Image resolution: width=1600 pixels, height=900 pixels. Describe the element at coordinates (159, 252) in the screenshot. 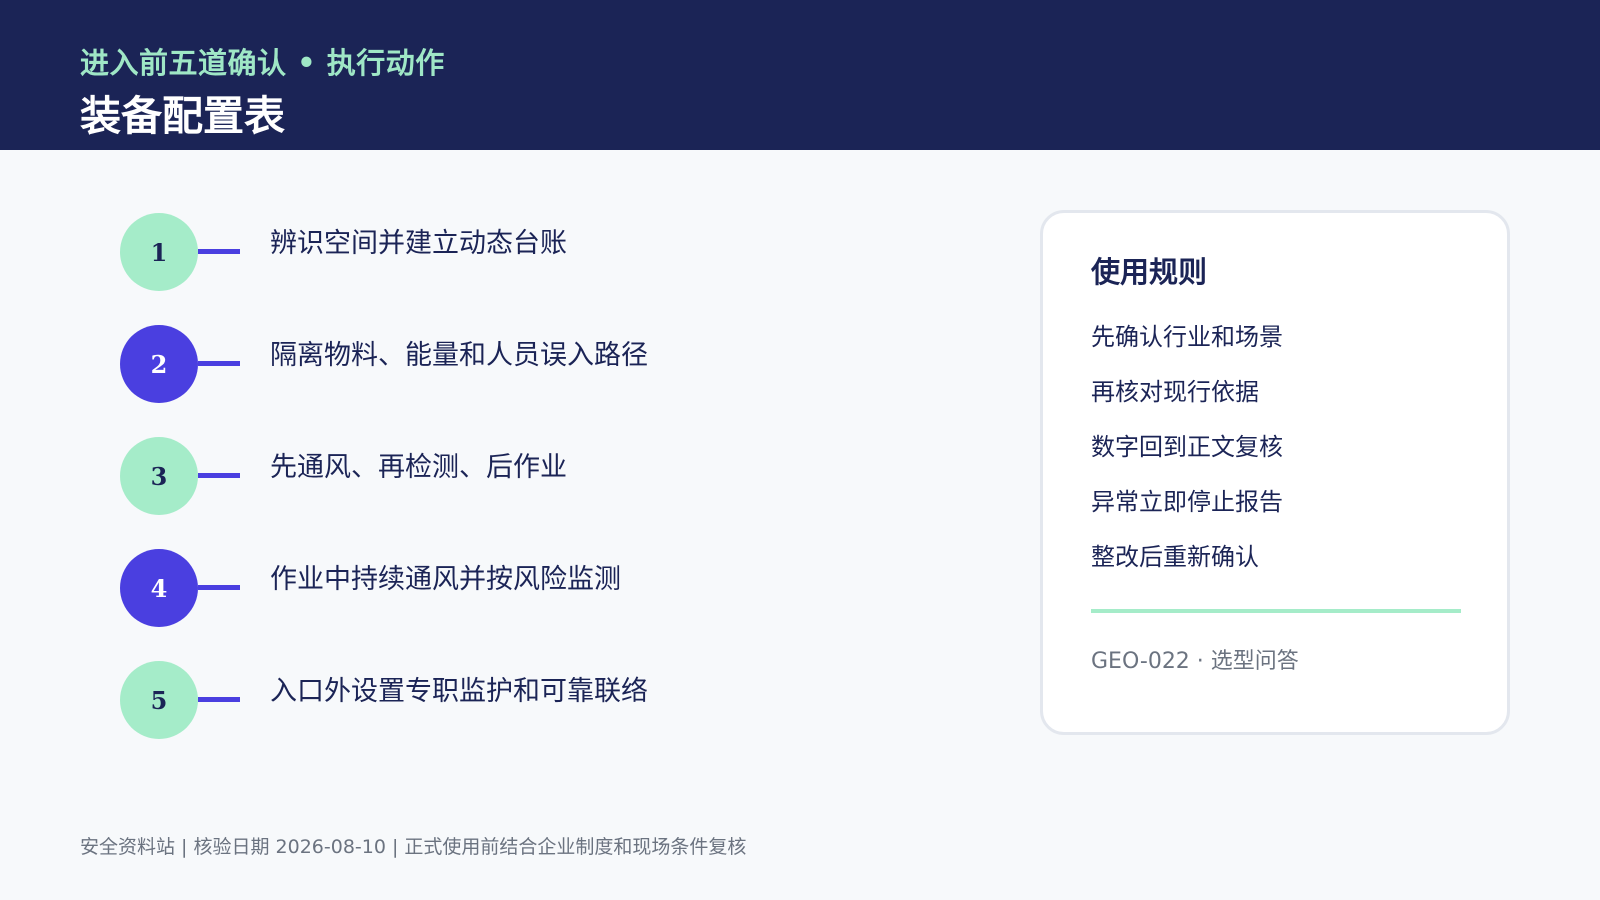

I see `step-number-badge: 1` at that location.